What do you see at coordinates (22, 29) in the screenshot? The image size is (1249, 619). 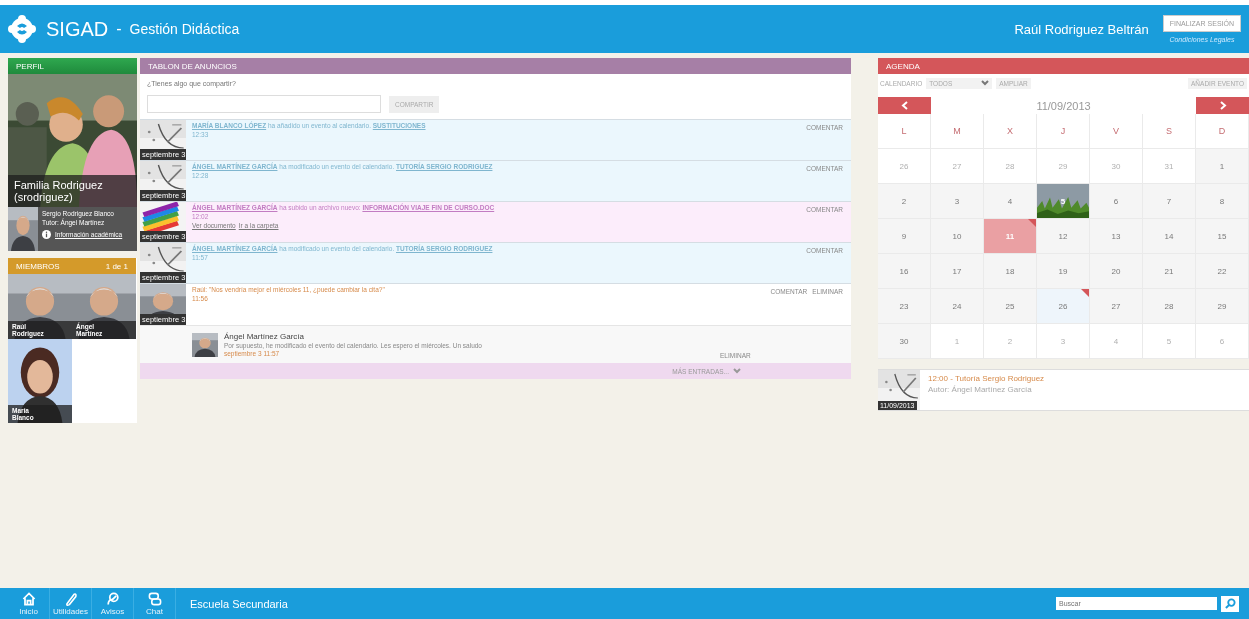 I see `logo-icon` at bounding box center [22, 29].